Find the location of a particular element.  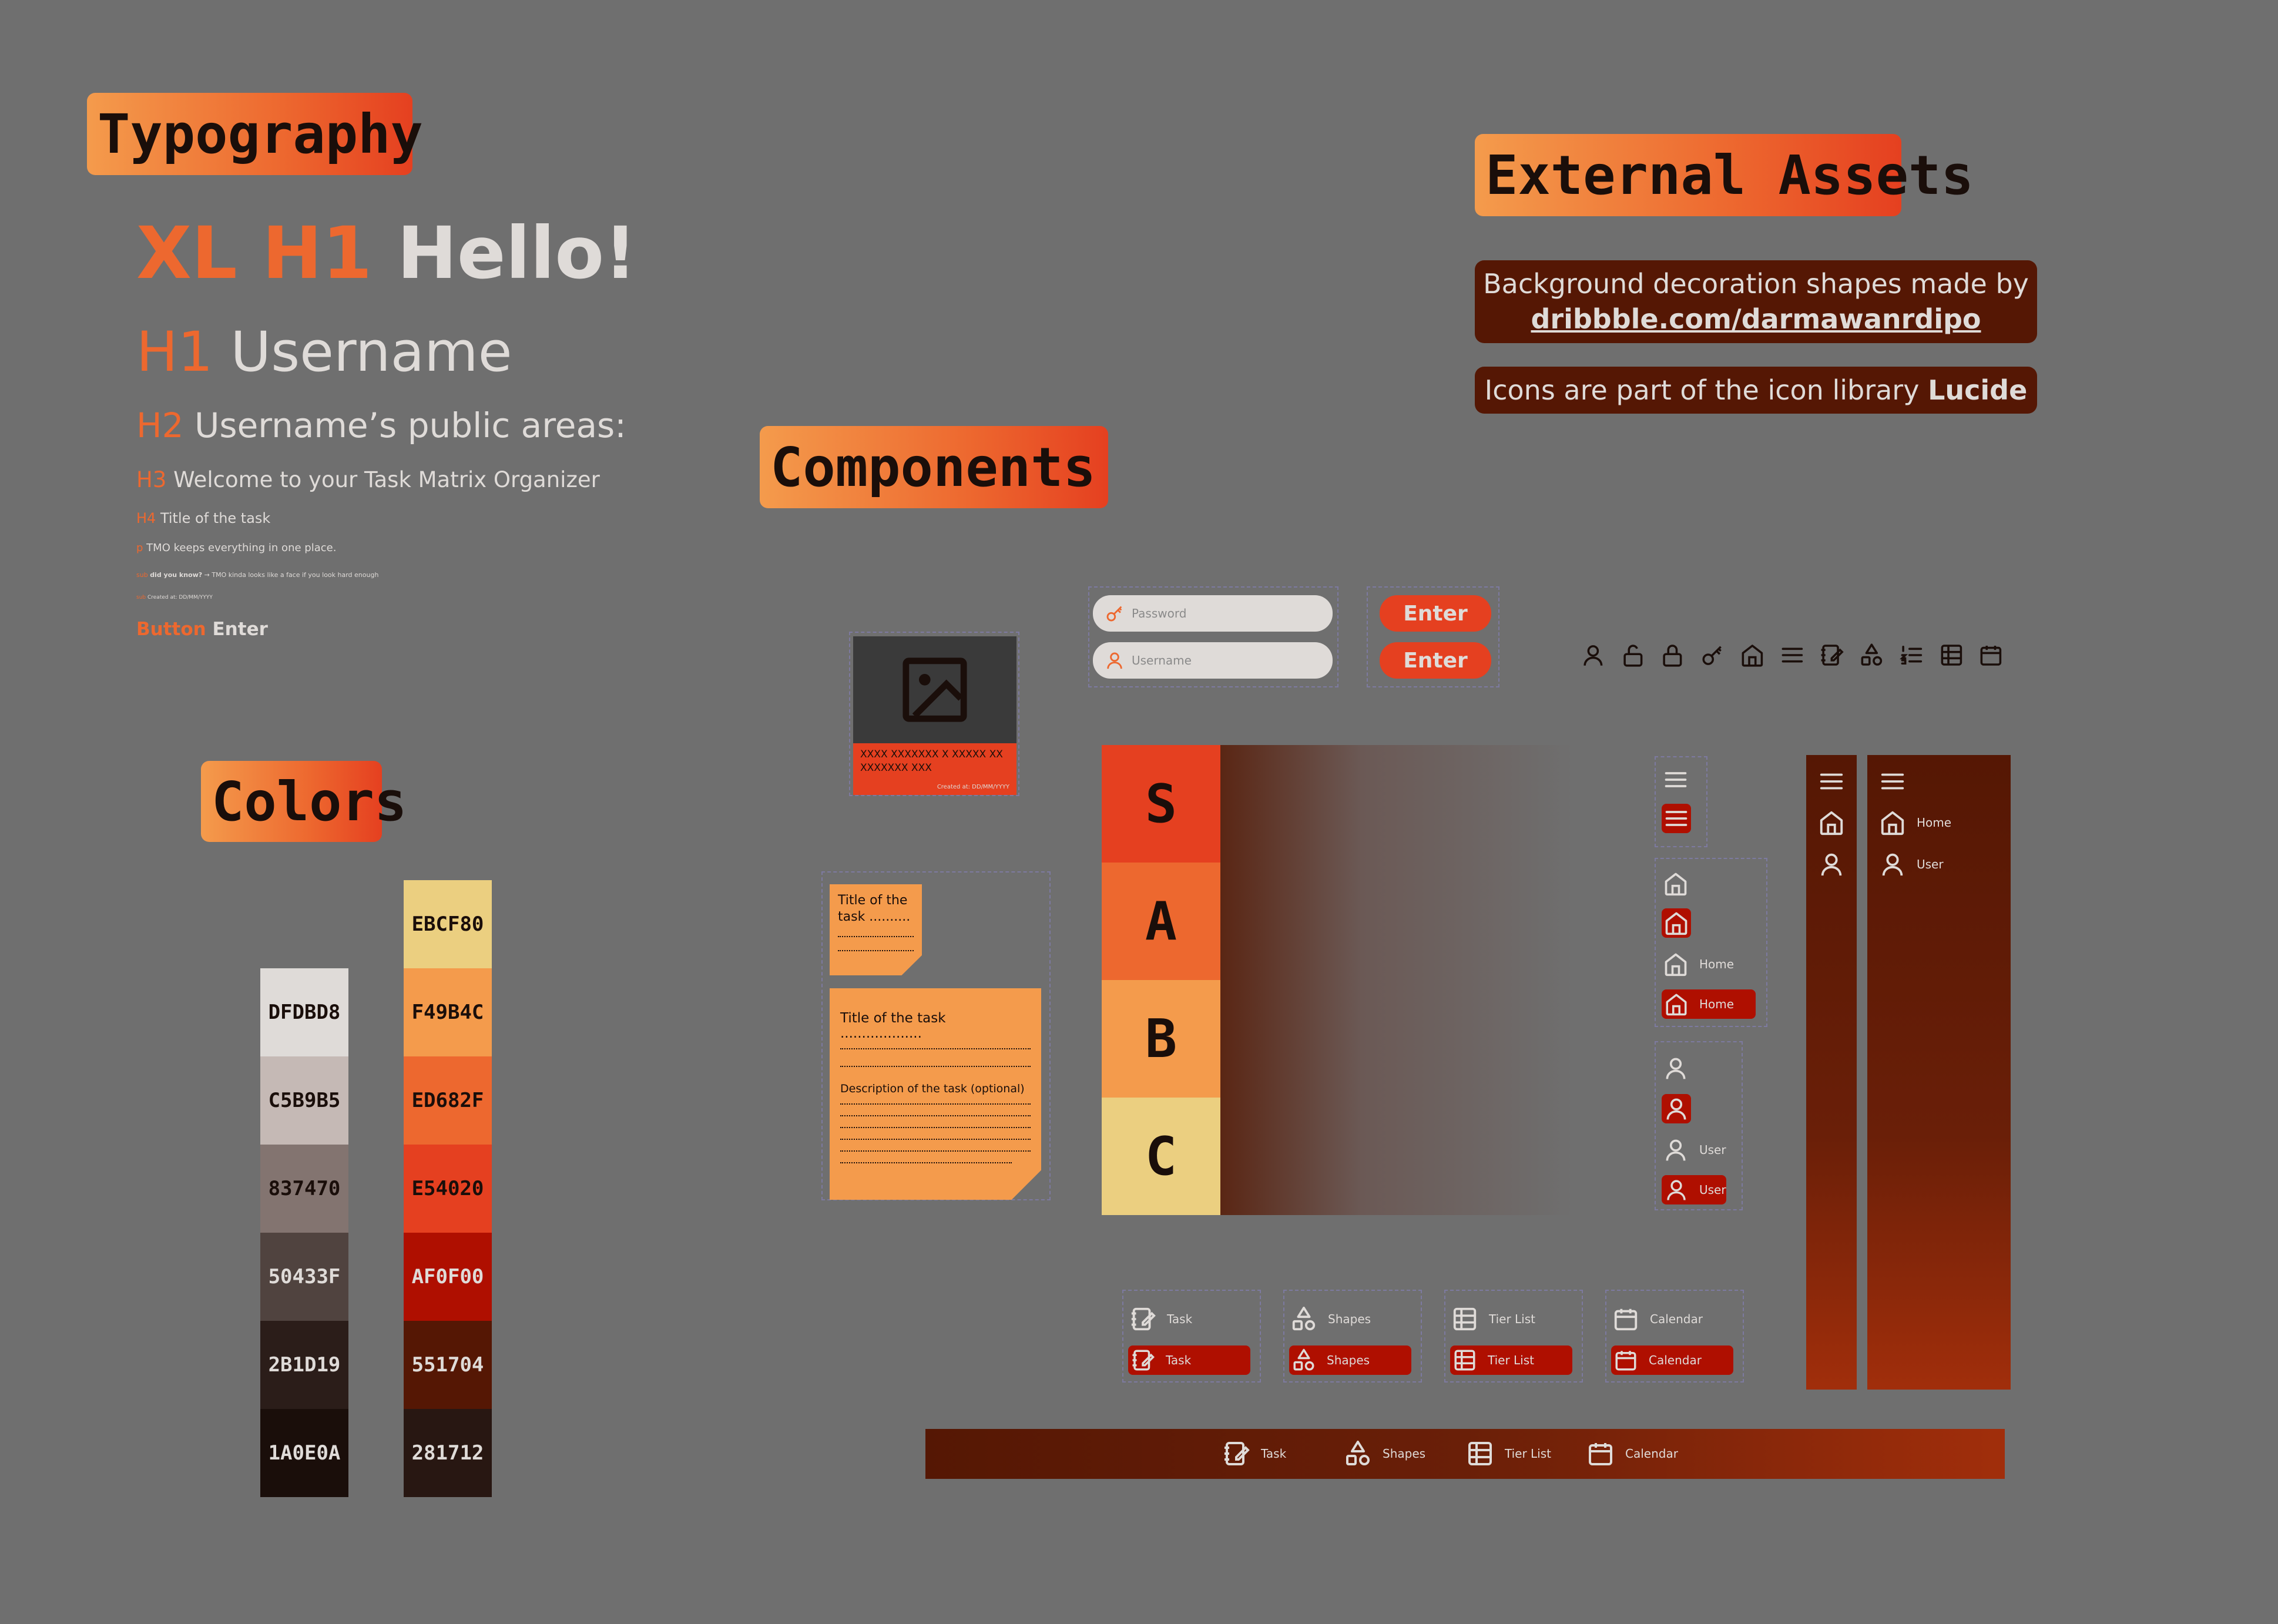

menu-icon-active is located at coordinates (1676, 819).